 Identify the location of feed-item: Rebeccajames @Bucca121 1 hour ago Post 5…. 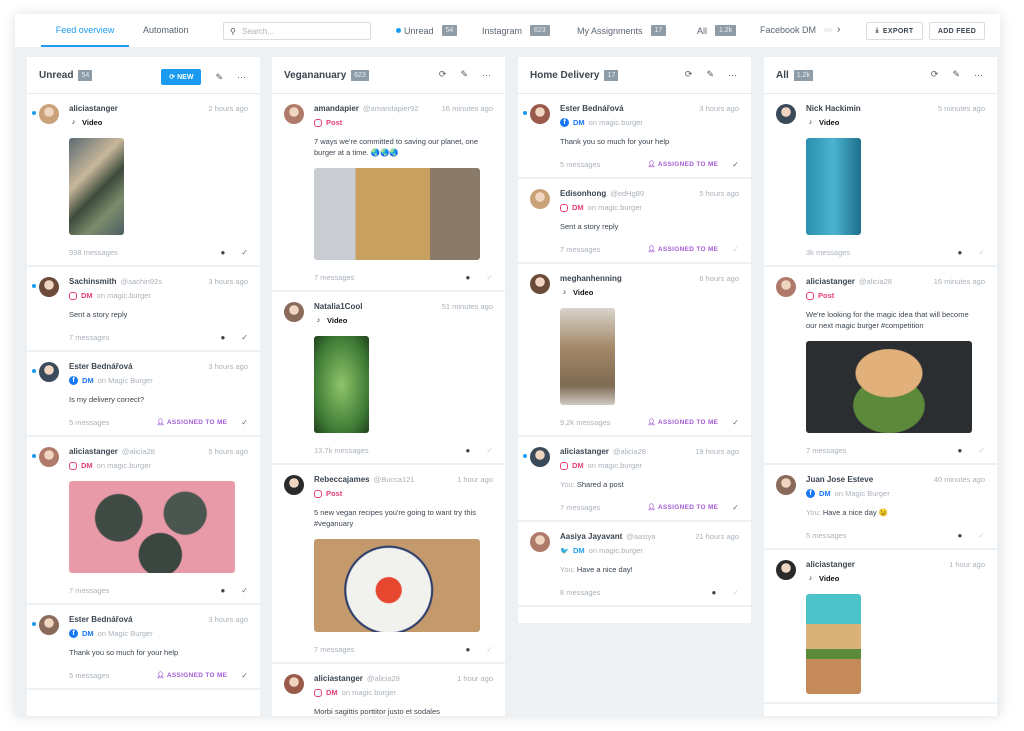
(388, 564).